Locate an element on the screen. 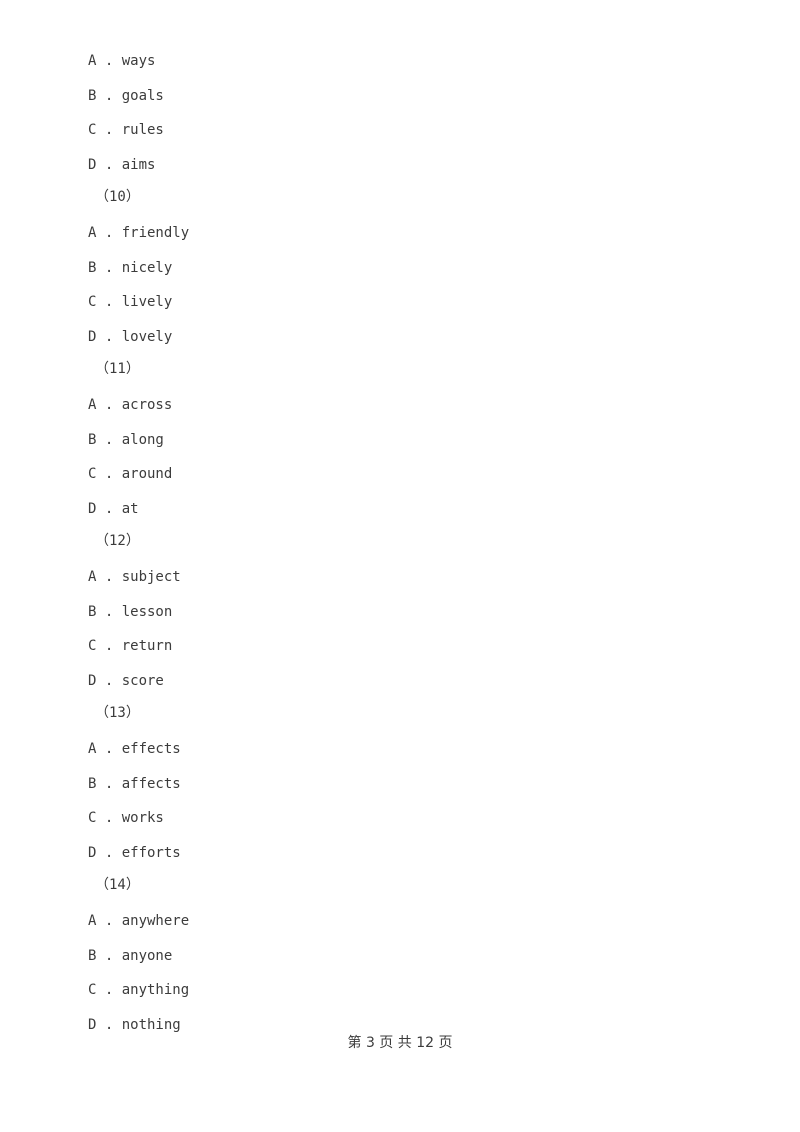  option-d: D . score is located at coordinates (126, 681).